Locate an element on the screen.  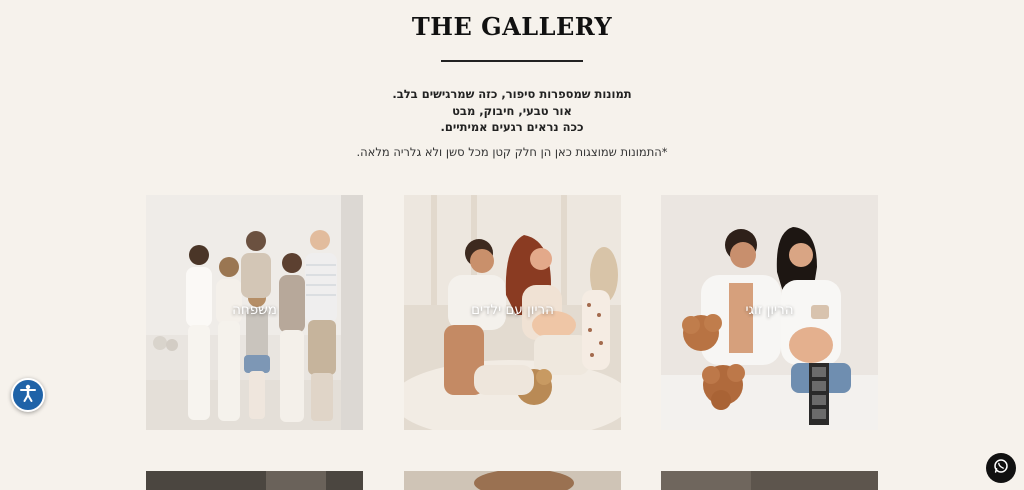
tile-label-pregnancy-kids: הריון עם ילדים is located at coordinates (512, 310).